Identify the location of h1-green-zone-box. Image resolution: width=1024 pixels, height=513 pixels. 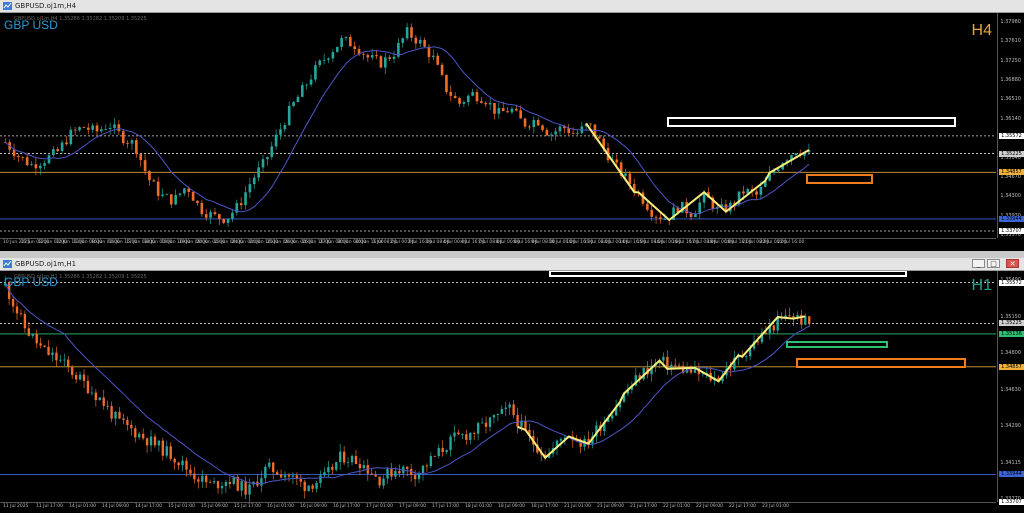
(837, 344).